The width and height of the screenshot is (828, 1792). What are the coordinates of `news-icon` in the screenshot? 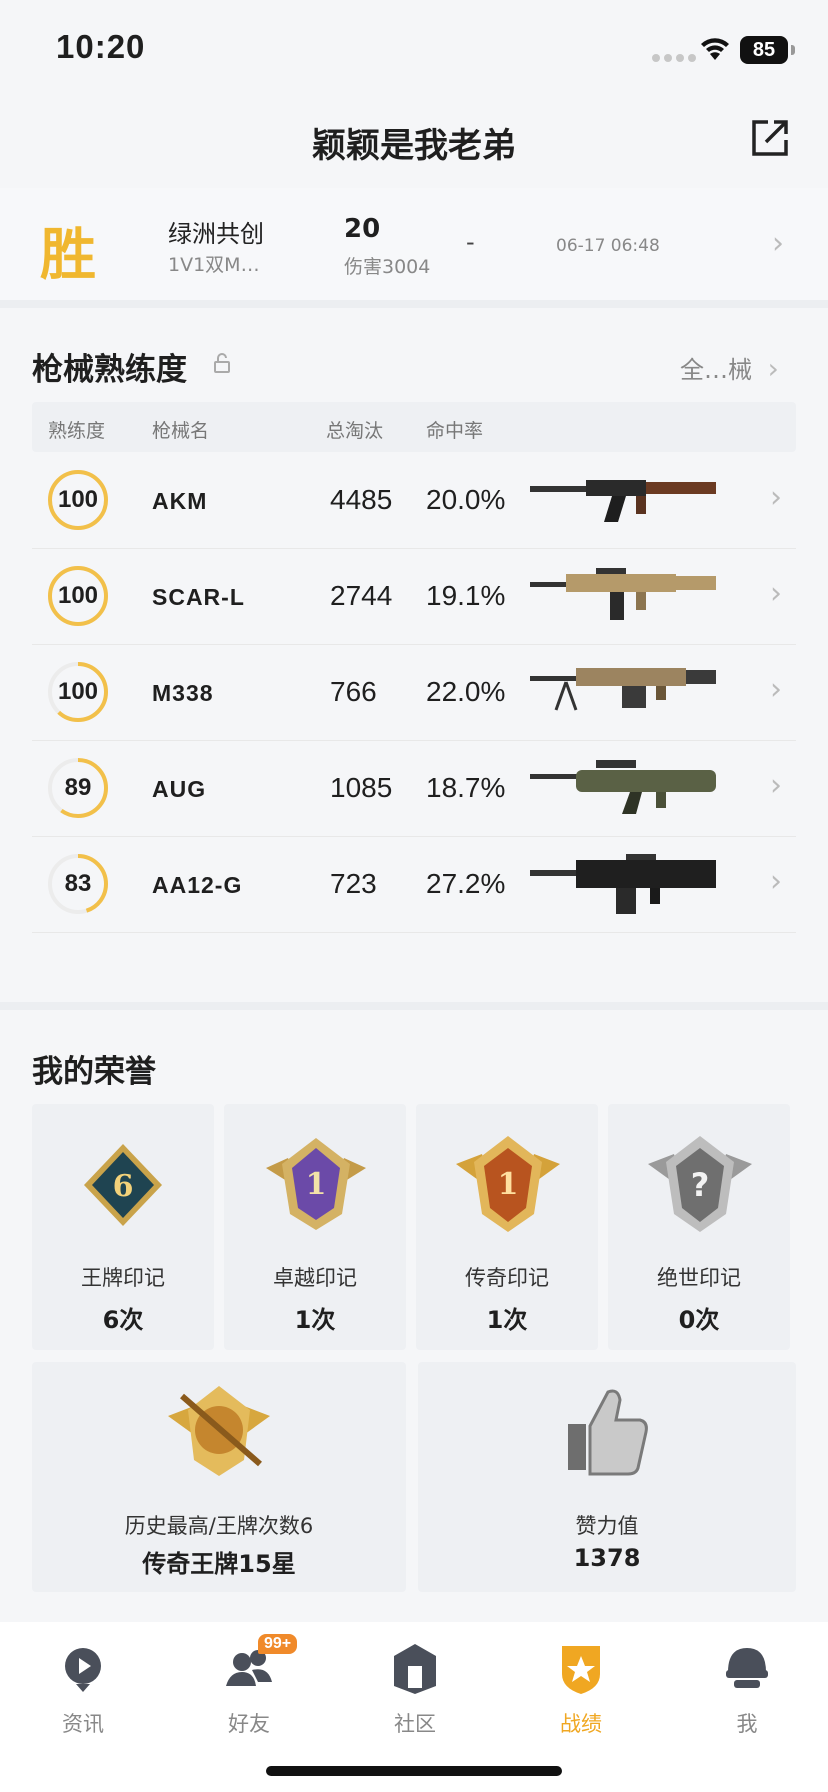 It's located at (83, 1670).